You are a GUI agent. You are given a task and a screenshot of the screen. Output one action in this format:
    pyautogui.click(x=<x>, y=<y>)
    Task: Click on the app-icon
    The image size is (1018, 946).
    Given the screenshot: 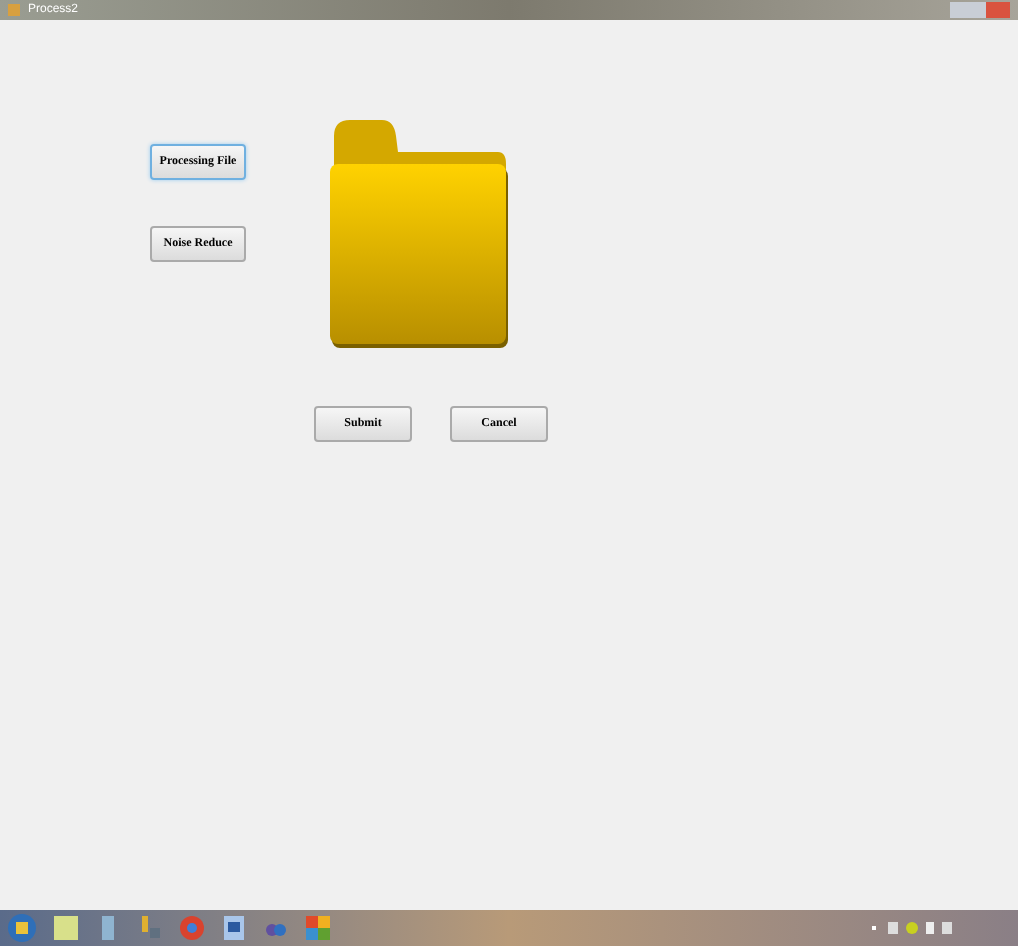 What is the action you would take?
    pyautogui.click(x=14, y=10)
    